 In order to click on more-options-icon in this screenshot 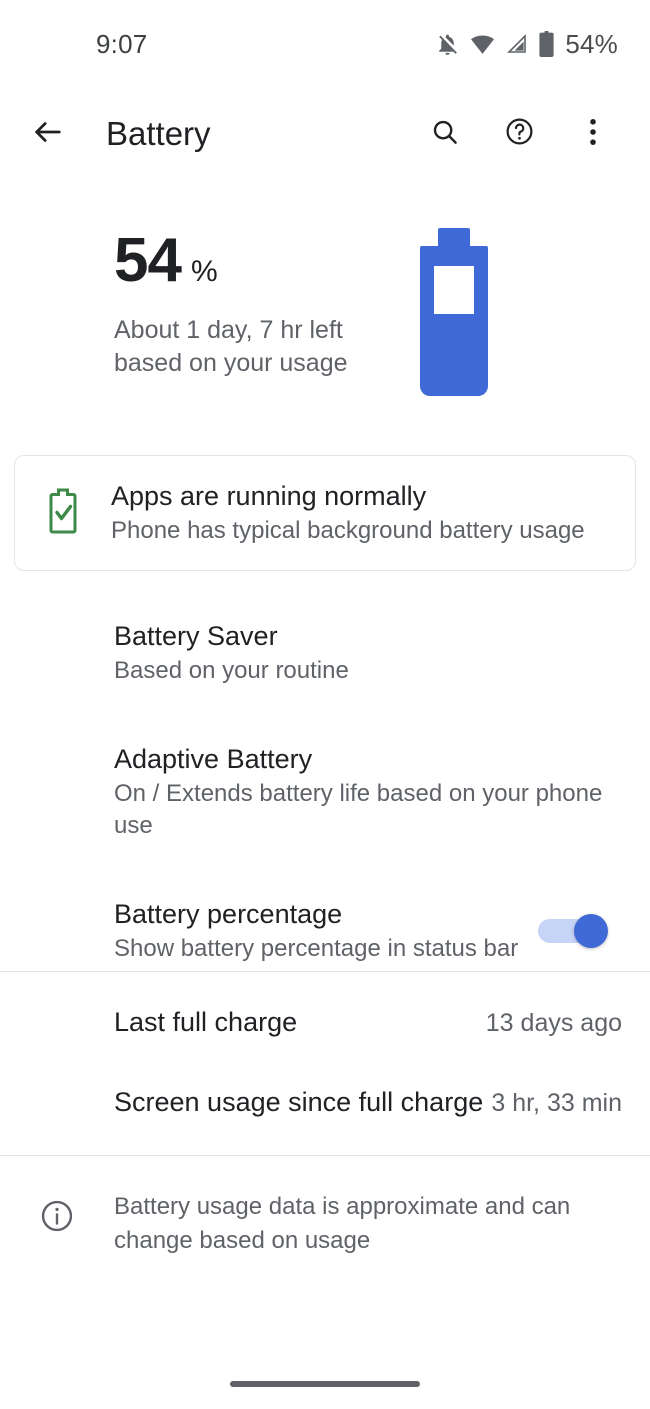, I will do `click(593, 134)`.